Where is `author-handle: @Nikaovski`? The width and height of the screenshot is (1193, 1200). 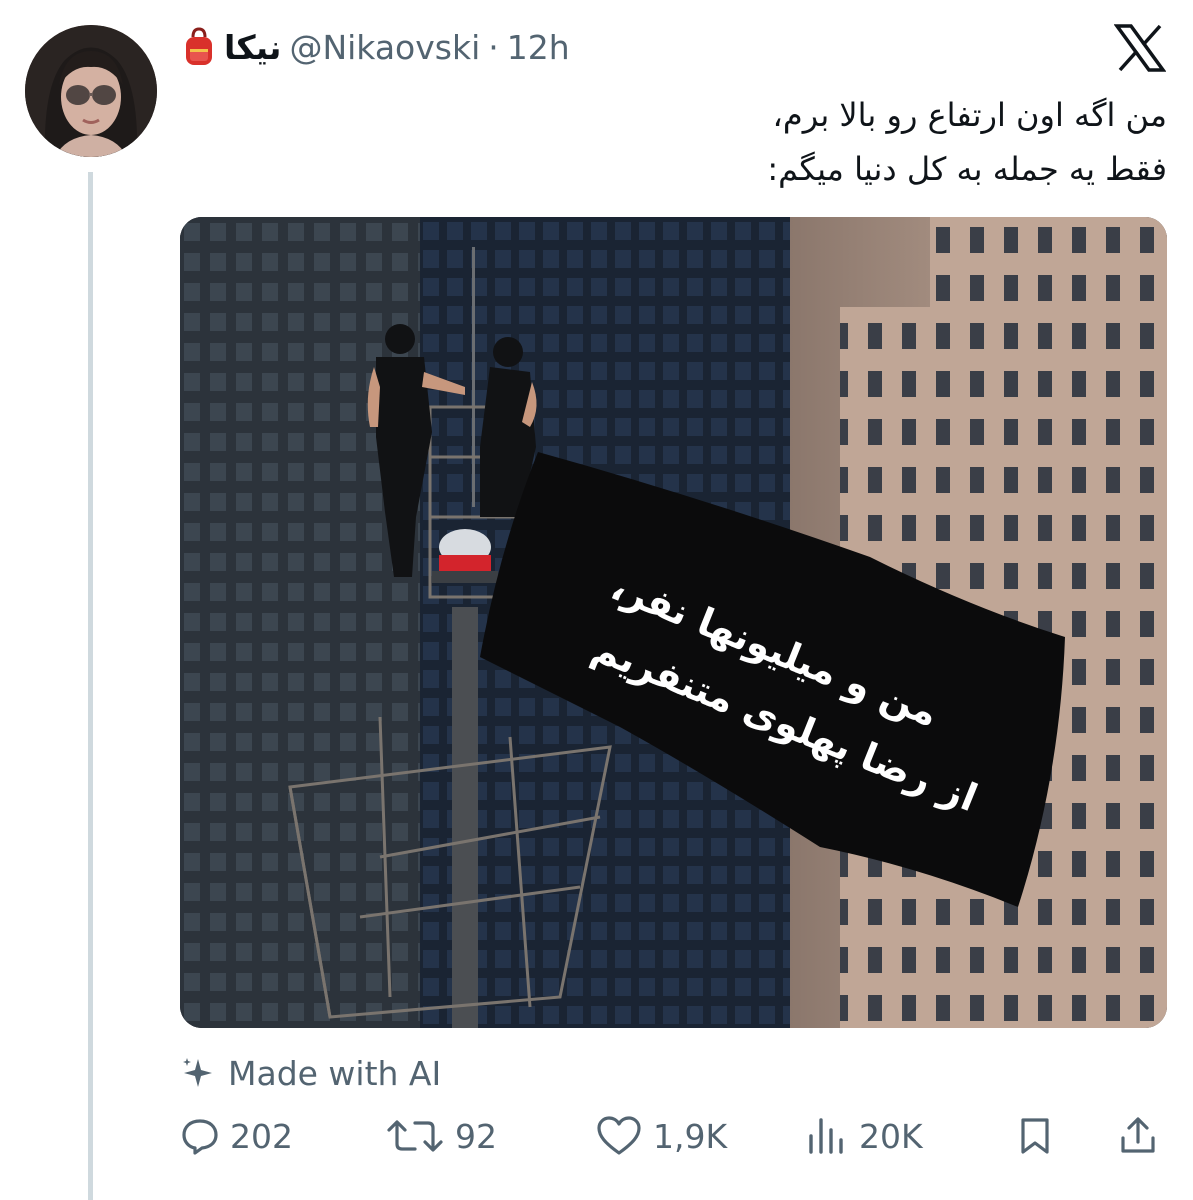 author-handle: @Nikaovski is located at coordinates (384, 47).